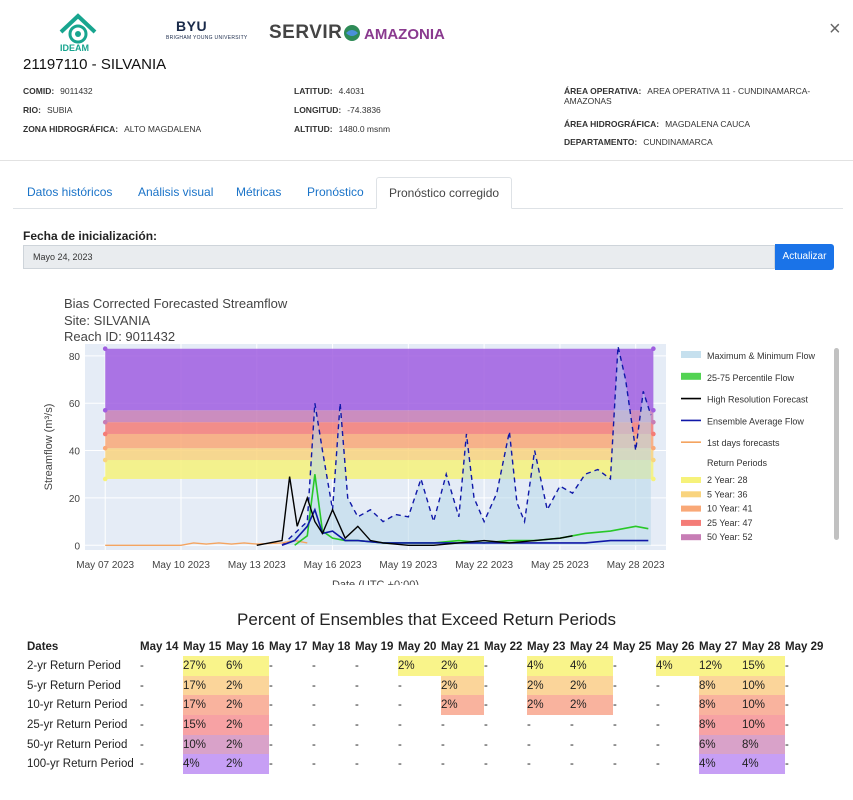 This screenshot has height=800, width=853. I want to click on legend-scrollbar, so click(836, 444).